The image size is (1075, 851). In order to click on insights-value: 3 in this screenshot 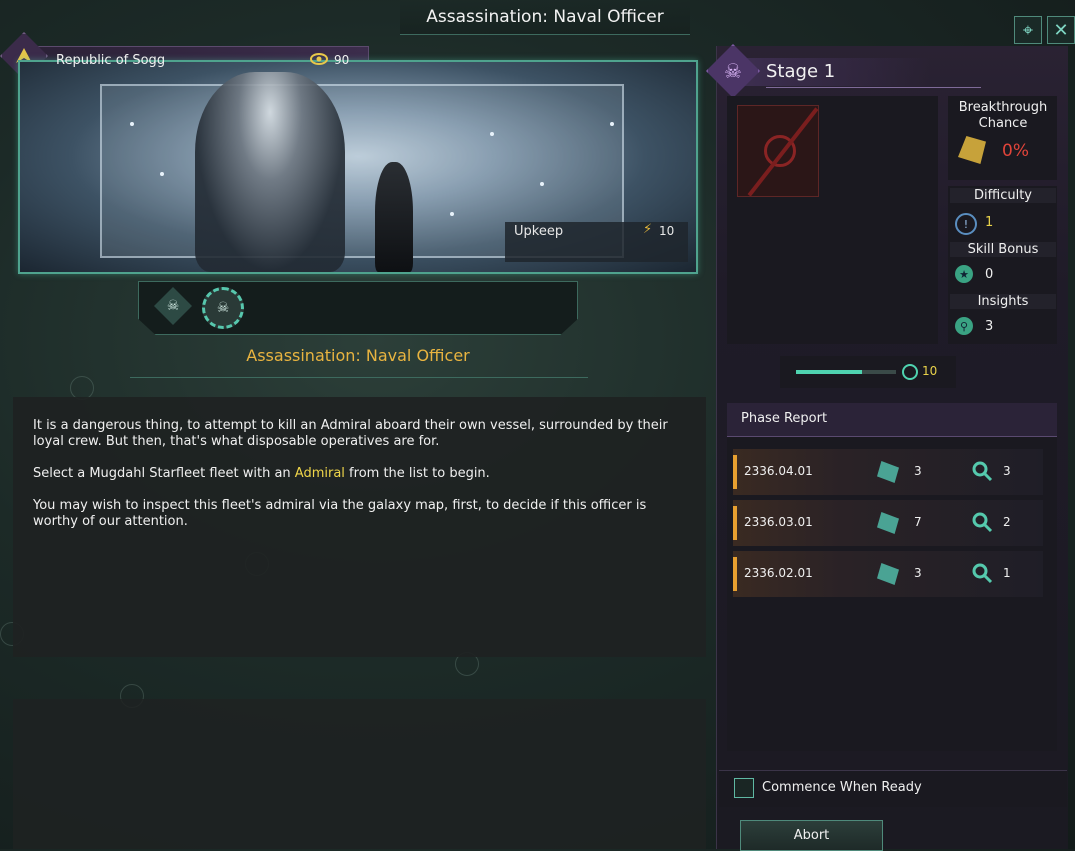, I will do `click(989, 326)`.